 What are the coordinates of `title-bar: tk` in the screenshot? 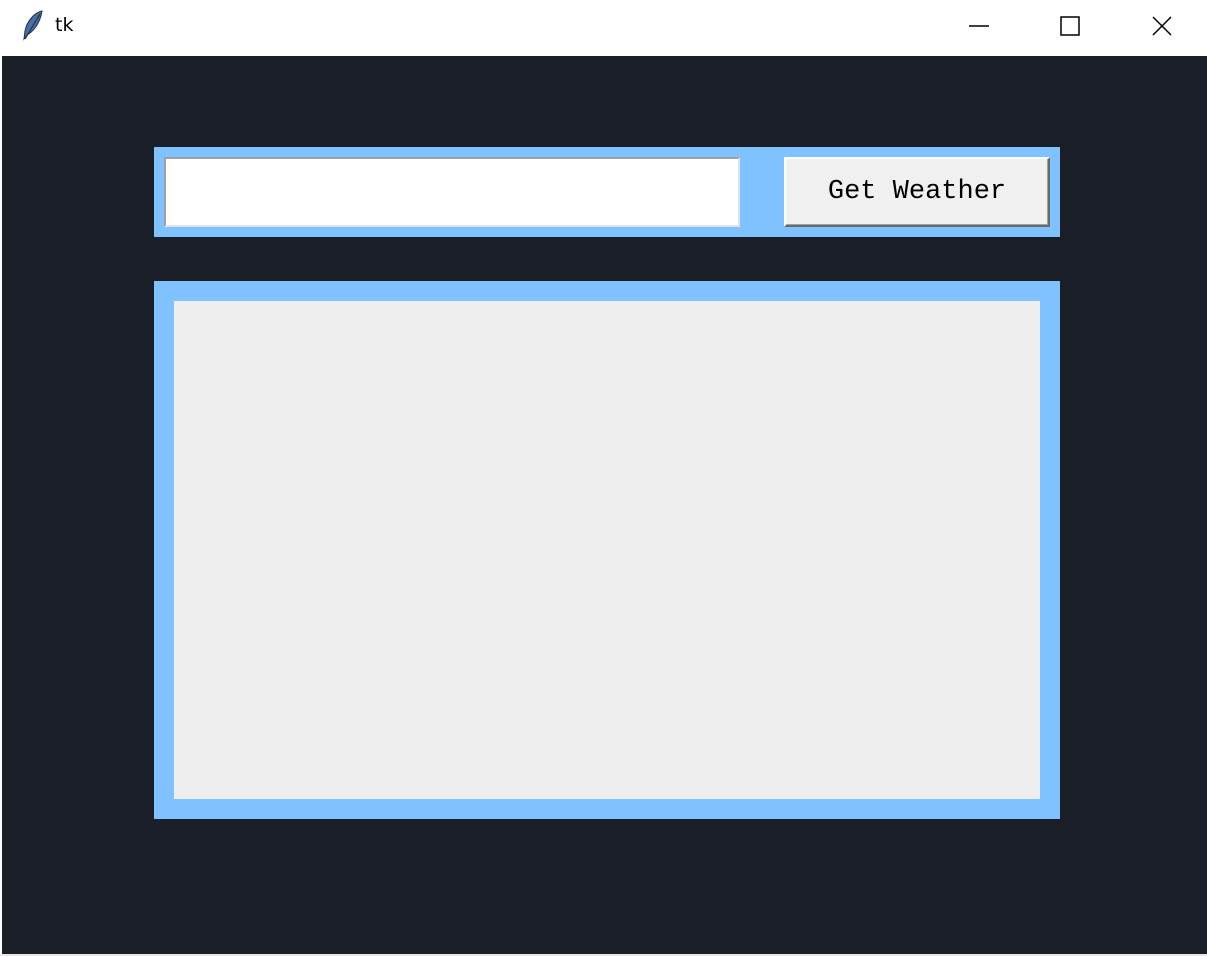 It's located at (603, 28).